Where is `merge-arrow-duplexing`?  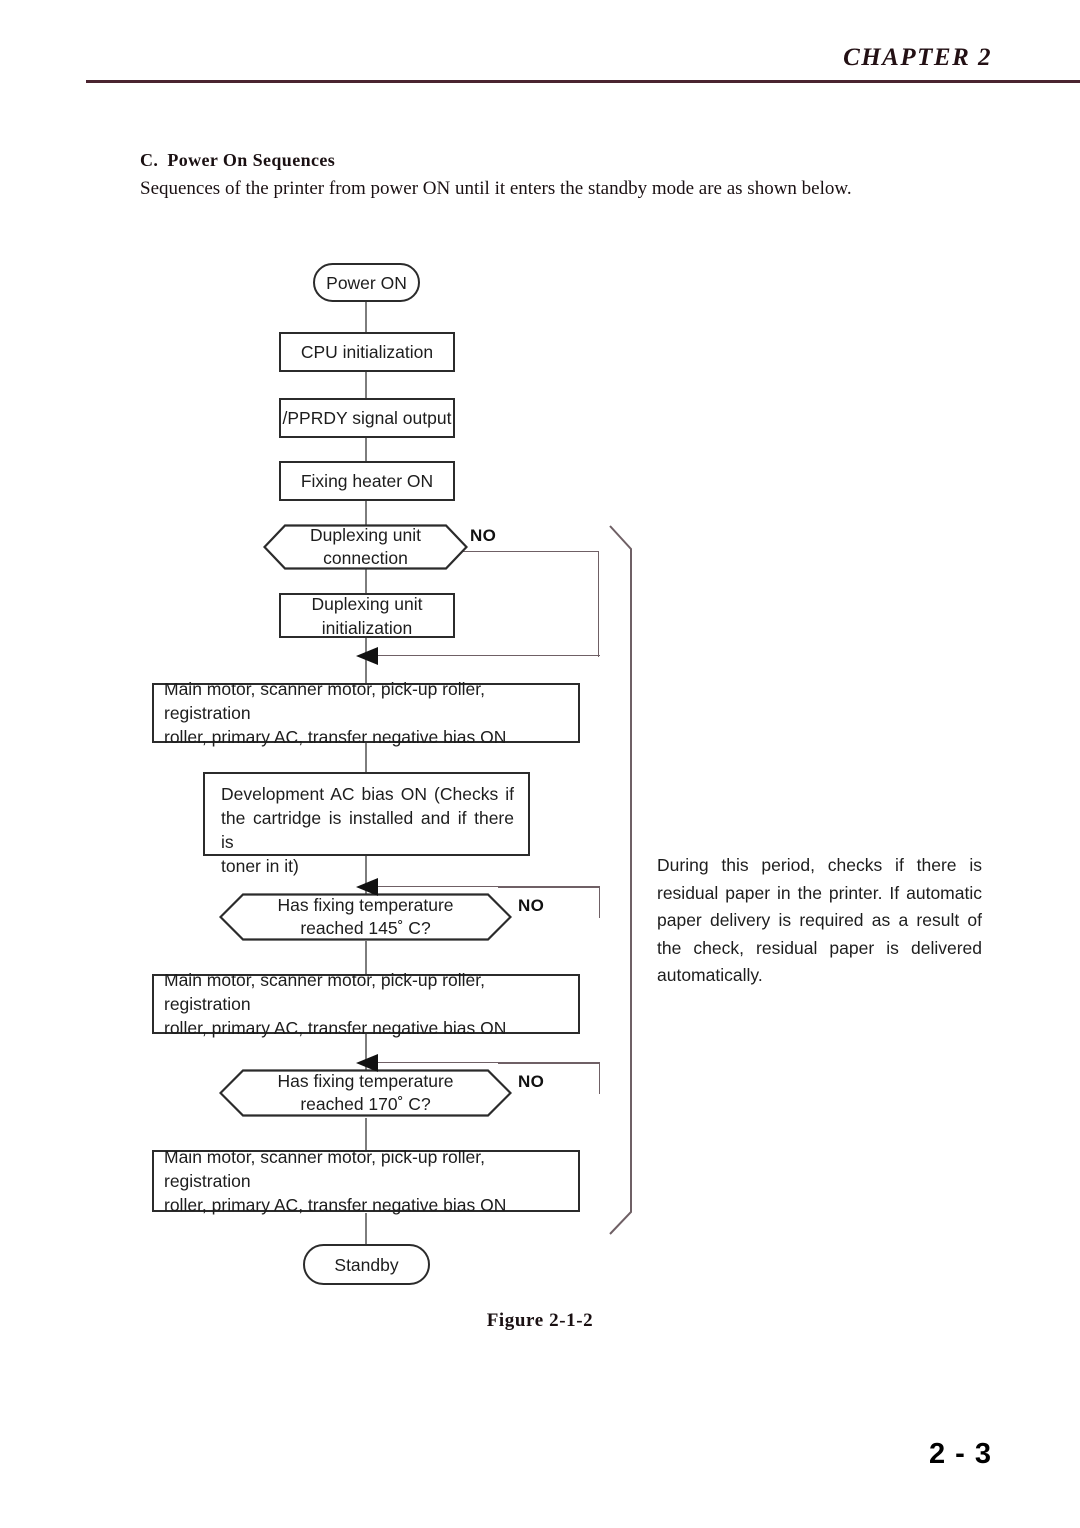
merge-arrow-duplexing is located at coordinates (367, 656).